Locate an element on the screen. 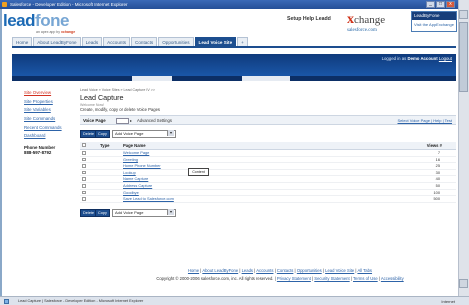 The image size is (469, 305). page-icon is located at coordinates (6, 301).